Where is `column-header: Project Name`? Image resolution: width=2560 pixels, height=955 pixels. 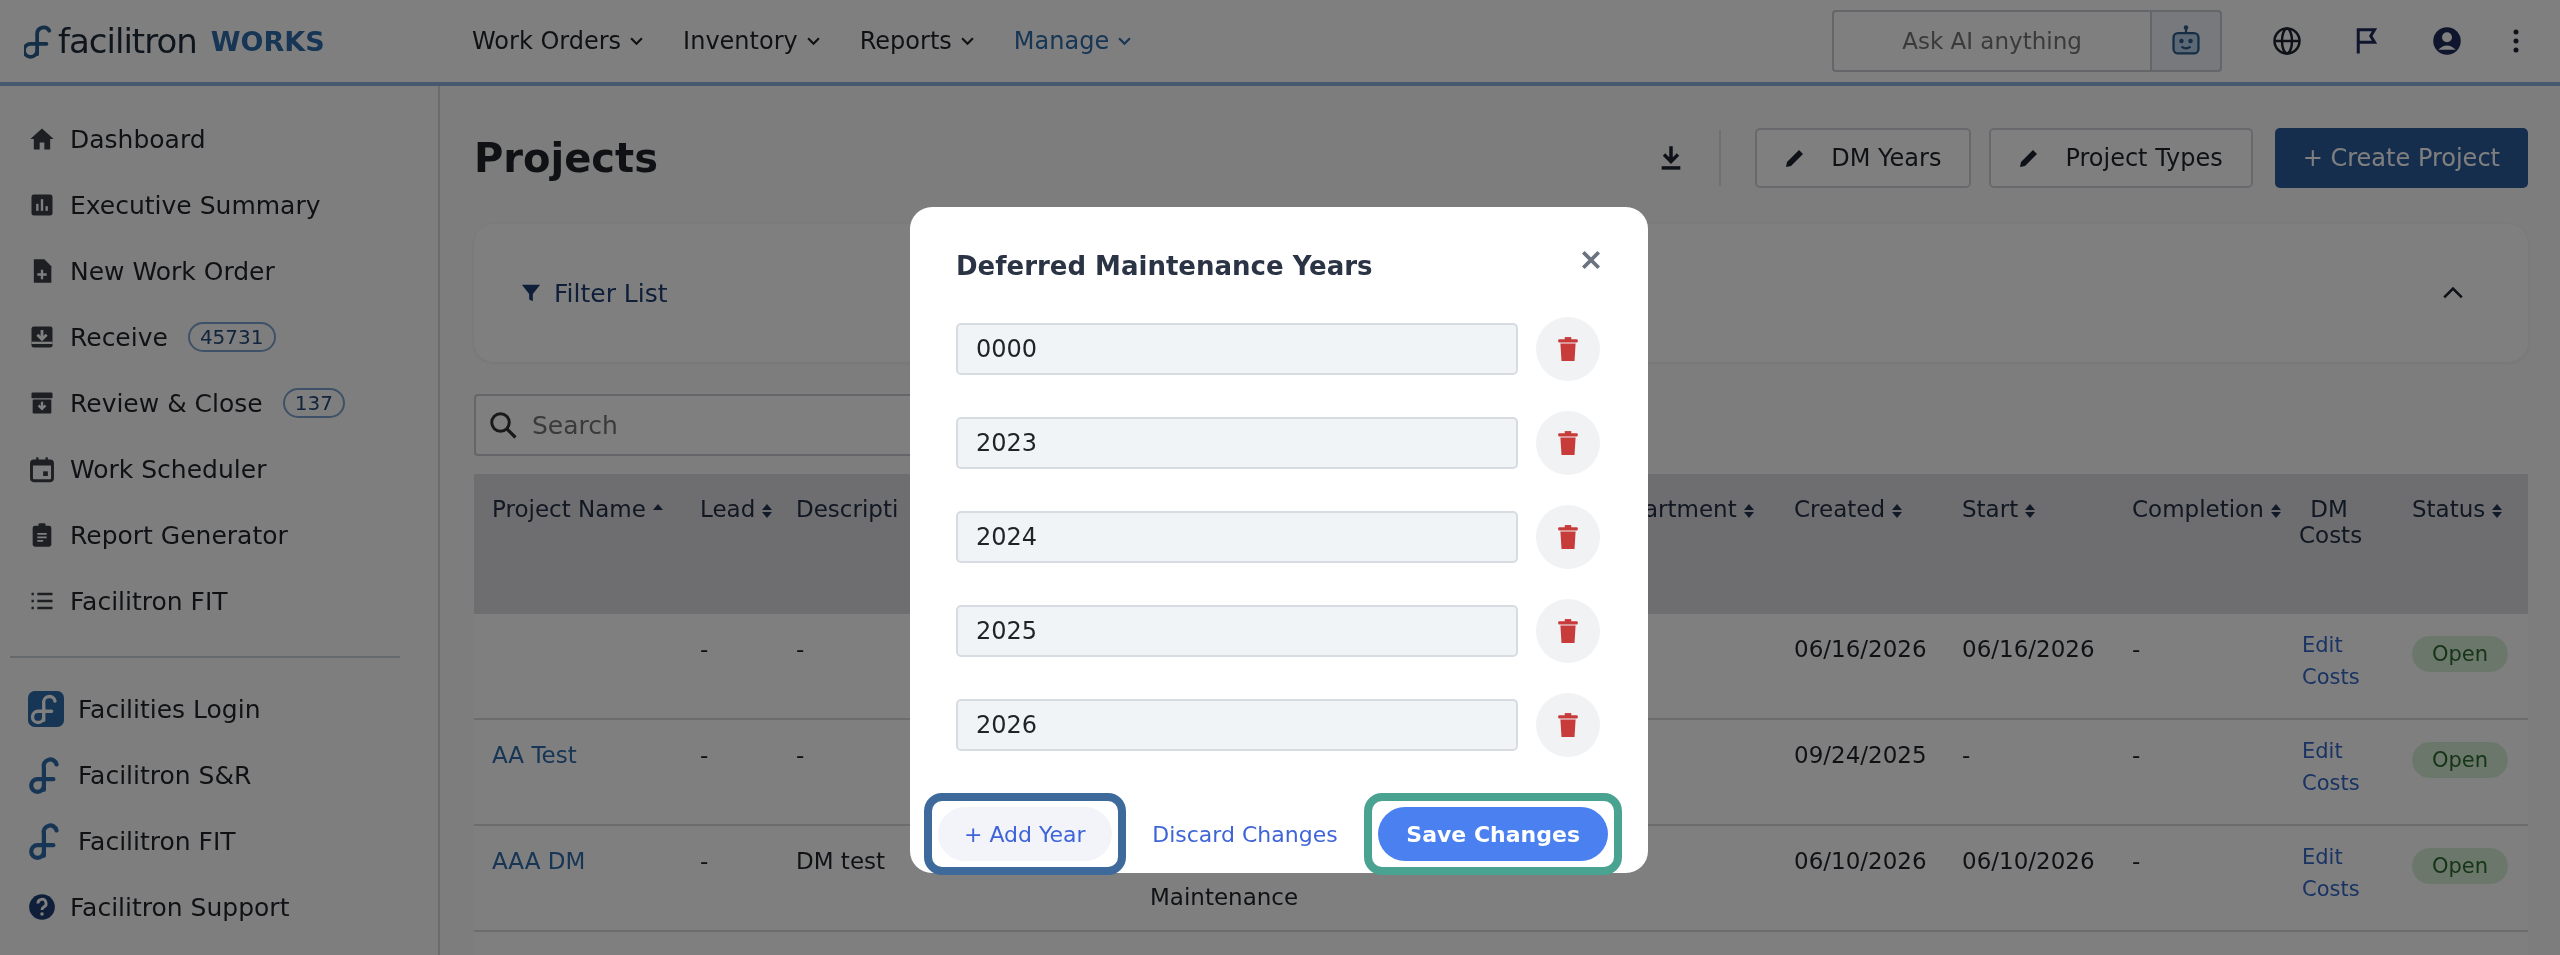 column-header: Project Name is located at coordinates (578, 509).